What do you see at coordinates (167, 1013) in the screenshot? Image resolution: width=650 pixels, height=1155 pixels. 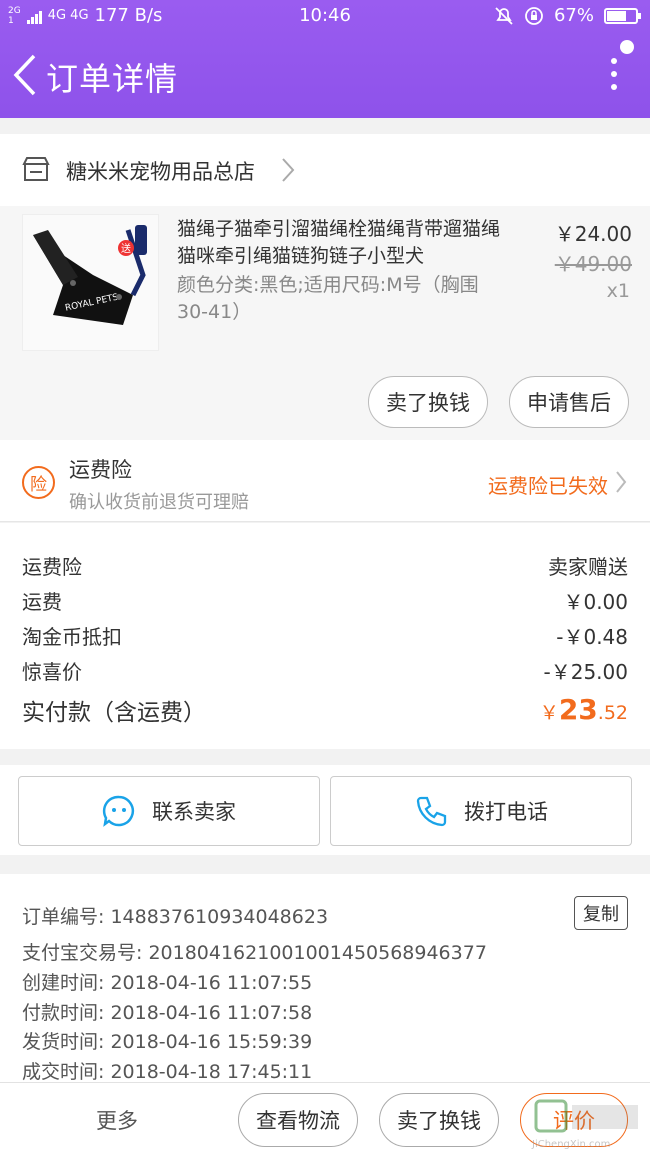 I see `paid-time: 付款时间: 2018-04-16 11:07:58` at bounding box center [167, 1013].